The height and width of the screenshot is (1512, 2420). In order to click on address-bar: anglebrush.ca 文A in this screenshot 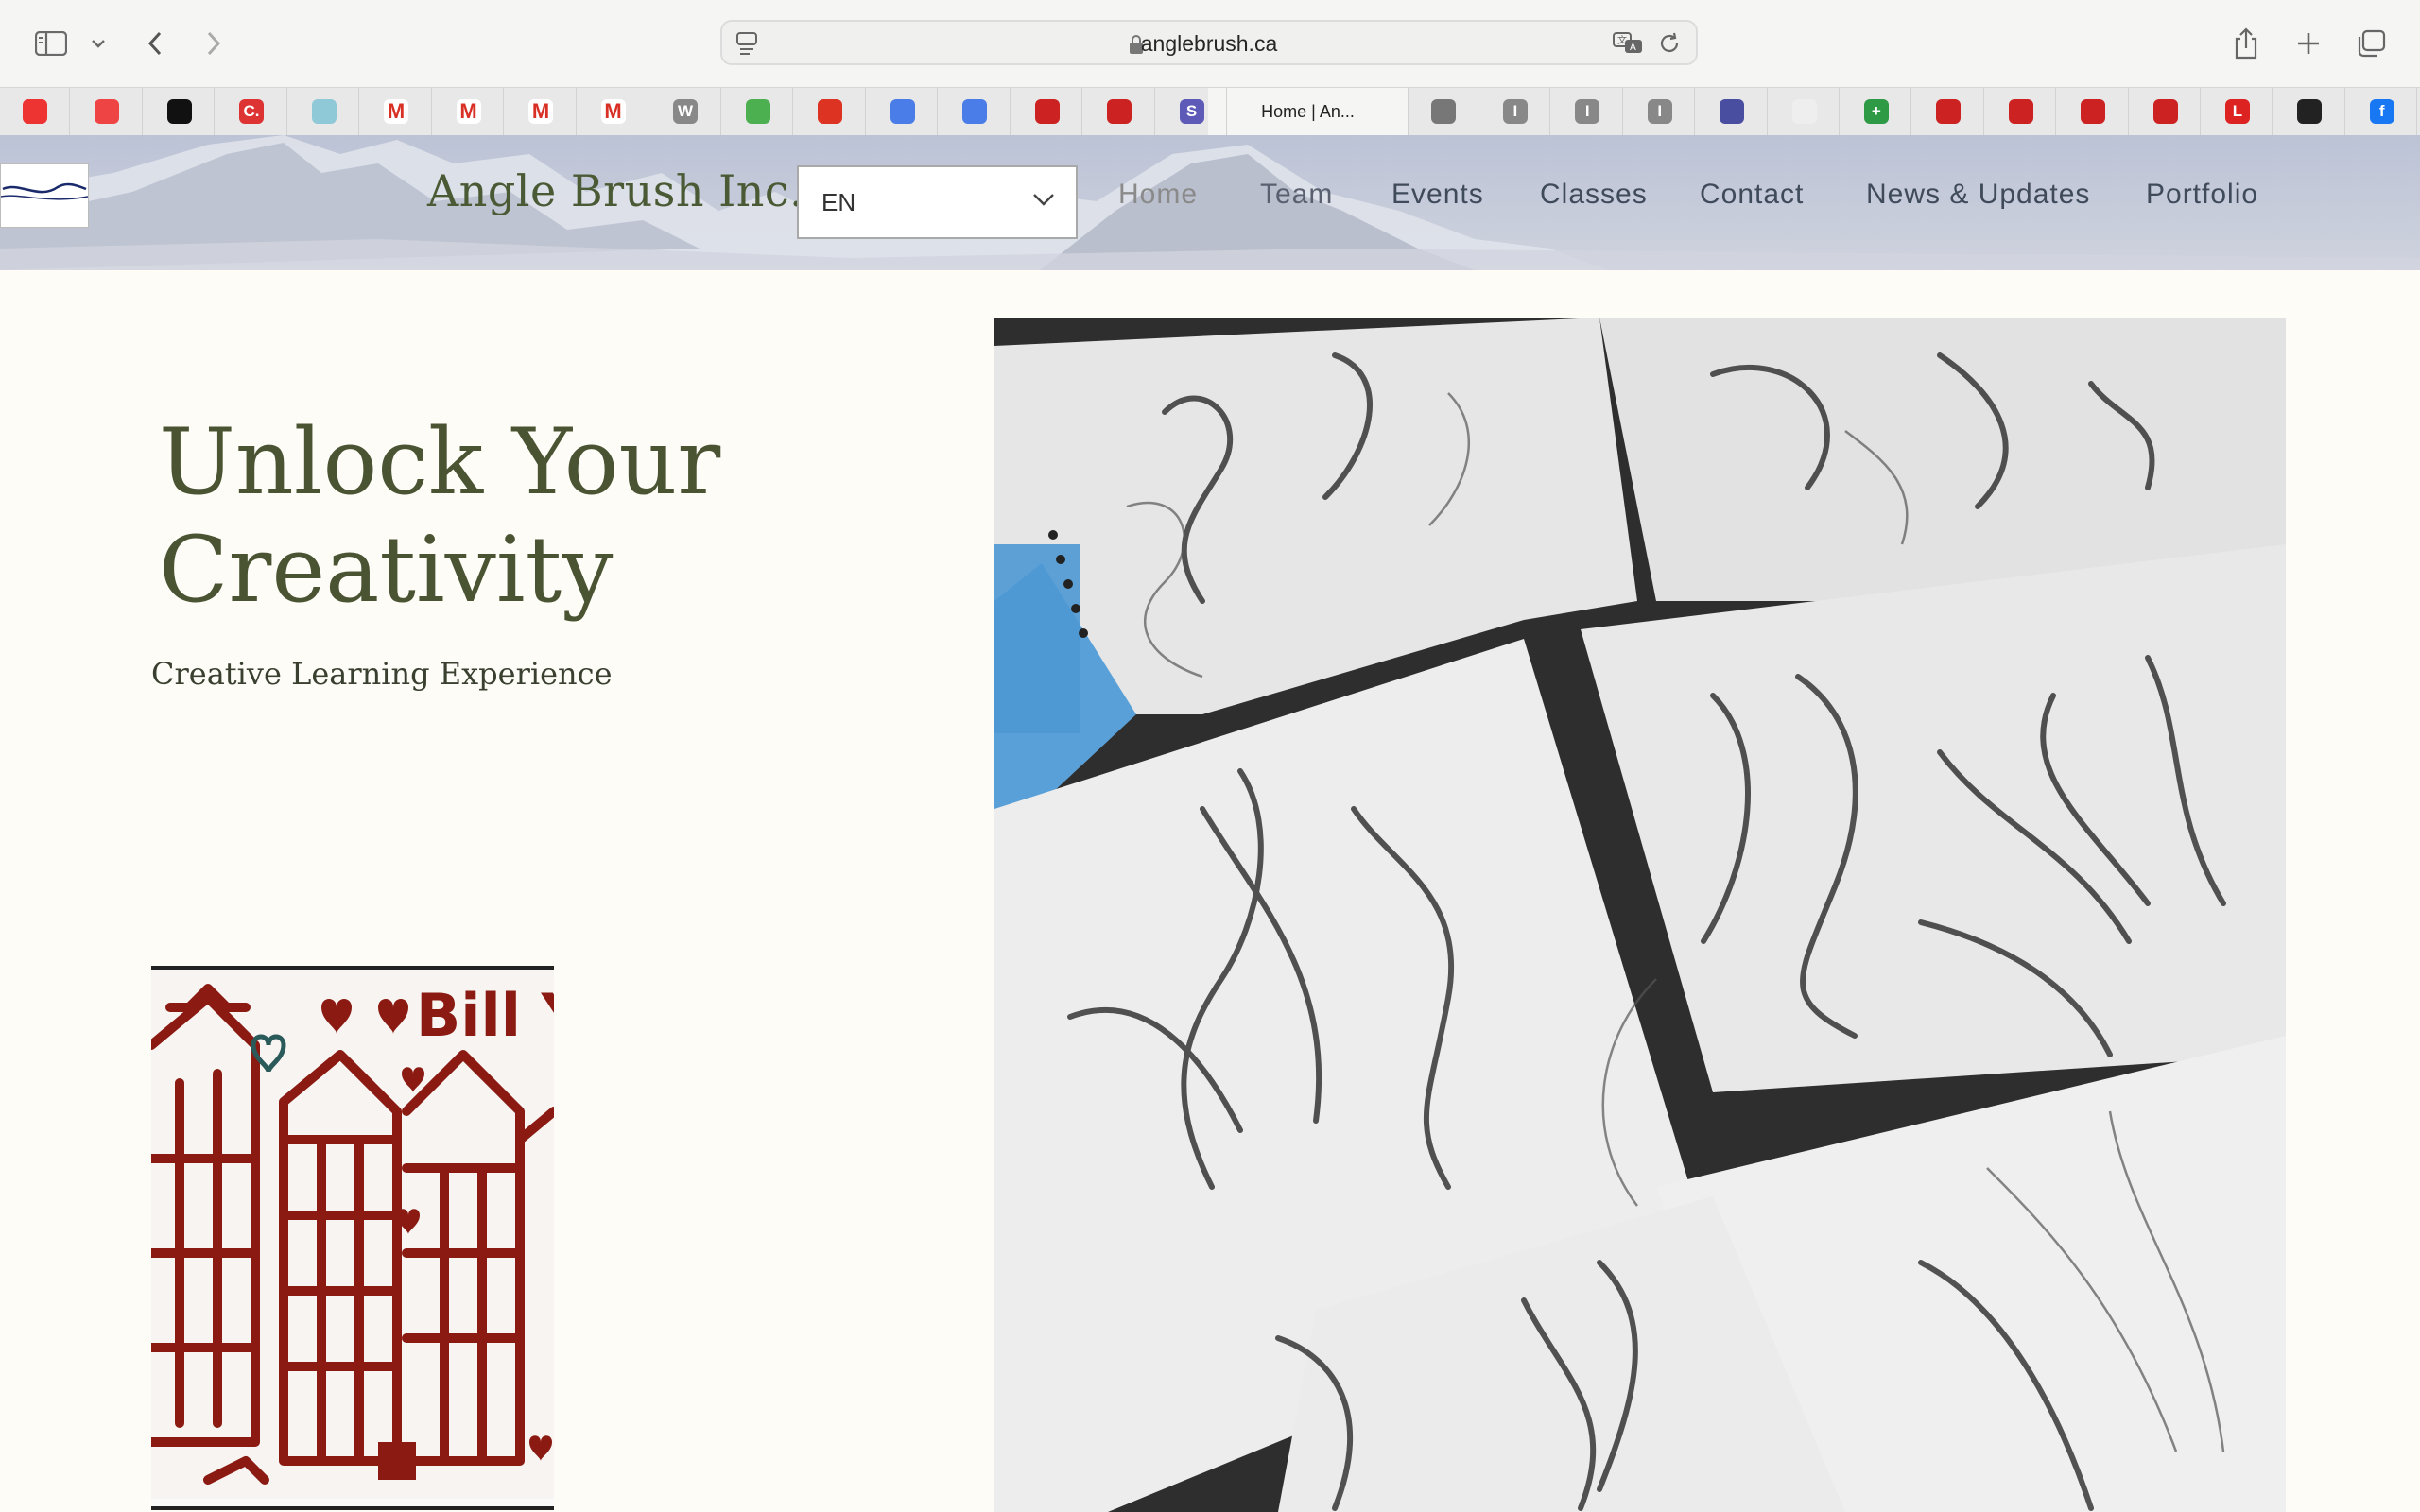, I will do `click(1209, 42)`.